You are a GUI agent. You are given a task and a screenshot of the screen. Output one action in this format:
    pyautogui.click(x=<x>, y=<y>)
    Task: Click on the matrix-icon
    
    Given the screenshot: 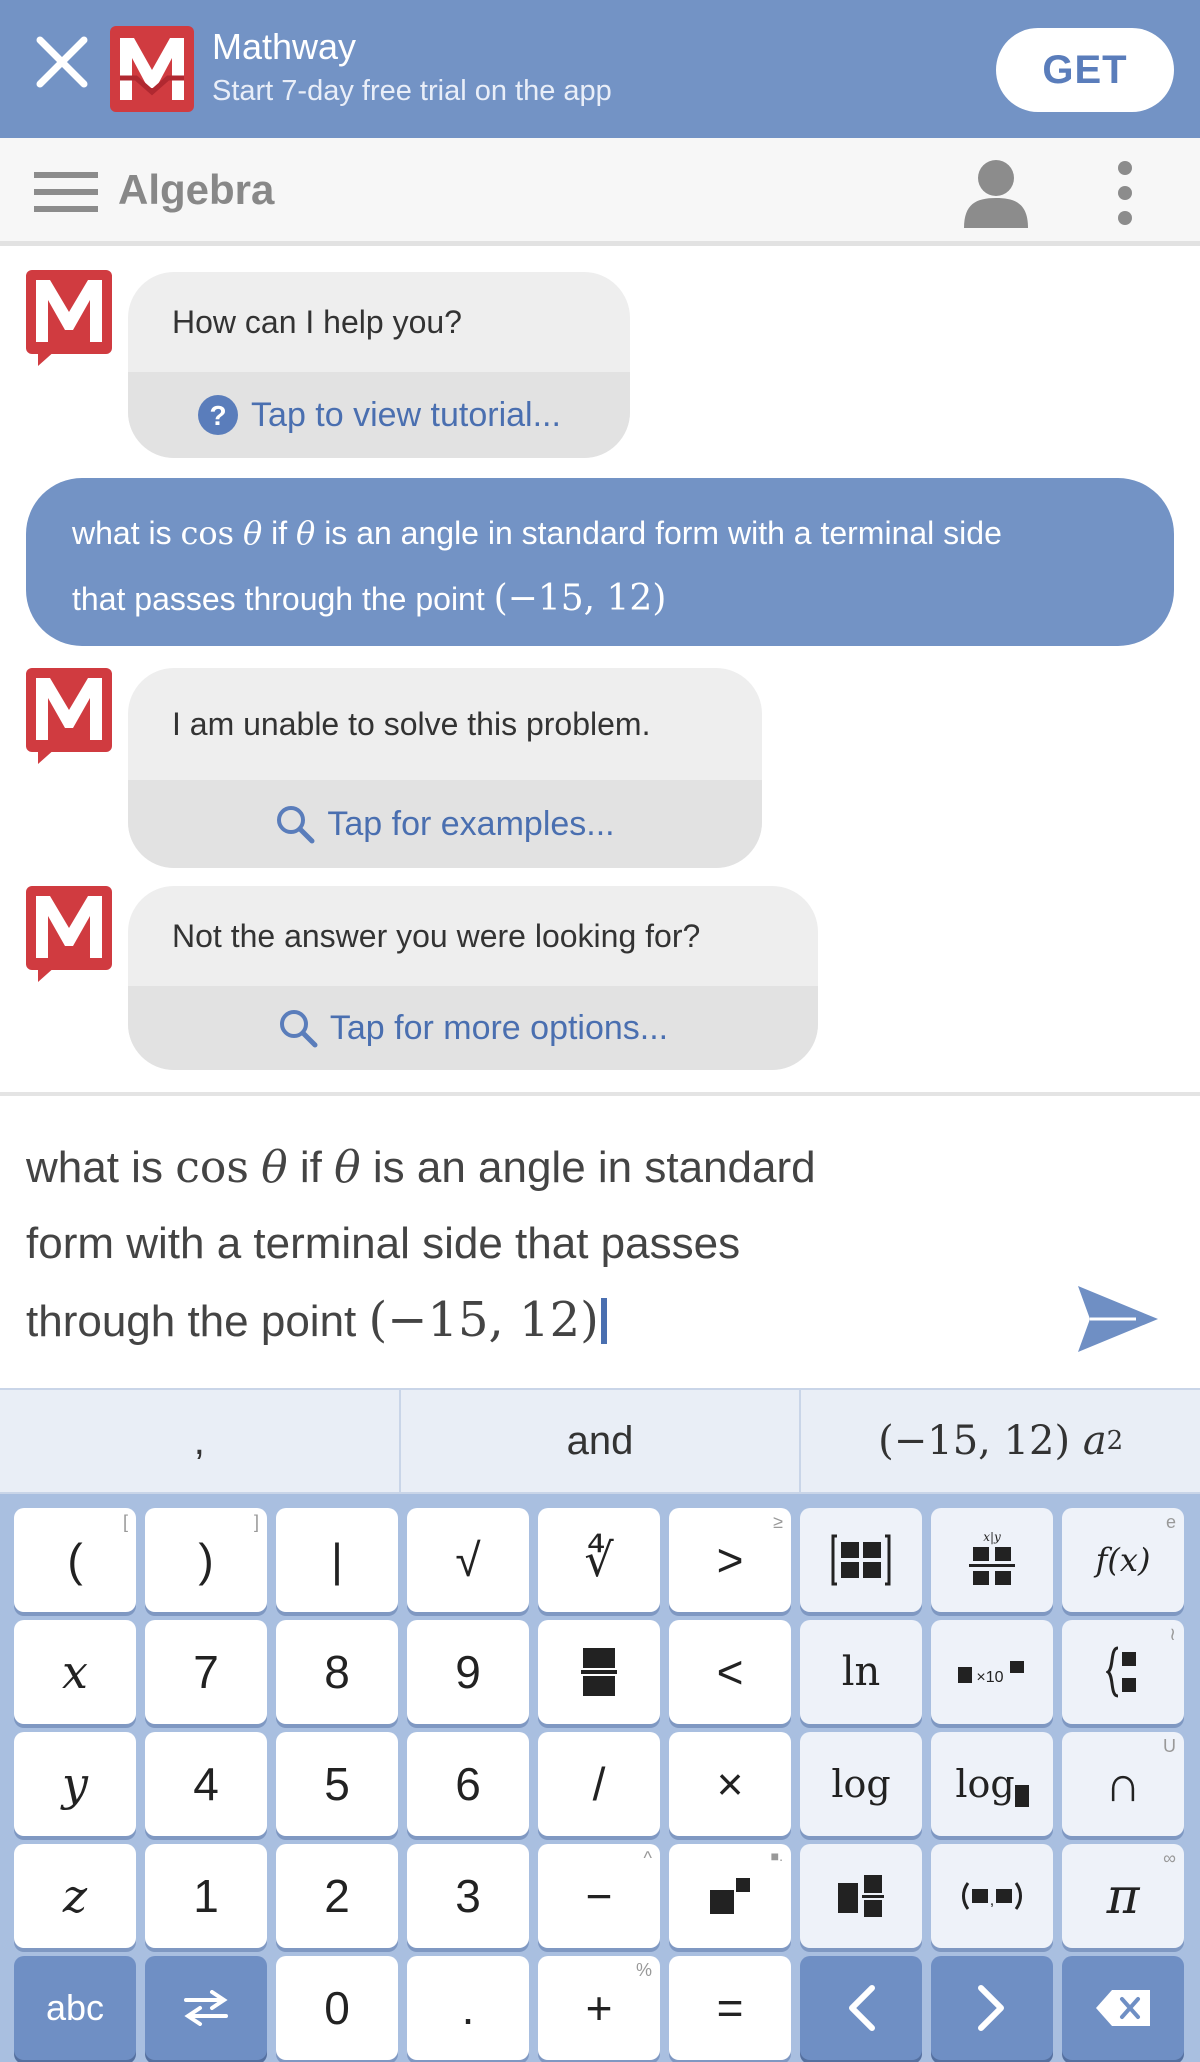 What is the action you would take?
    pyautogui.click(x=861, y=1560)
    